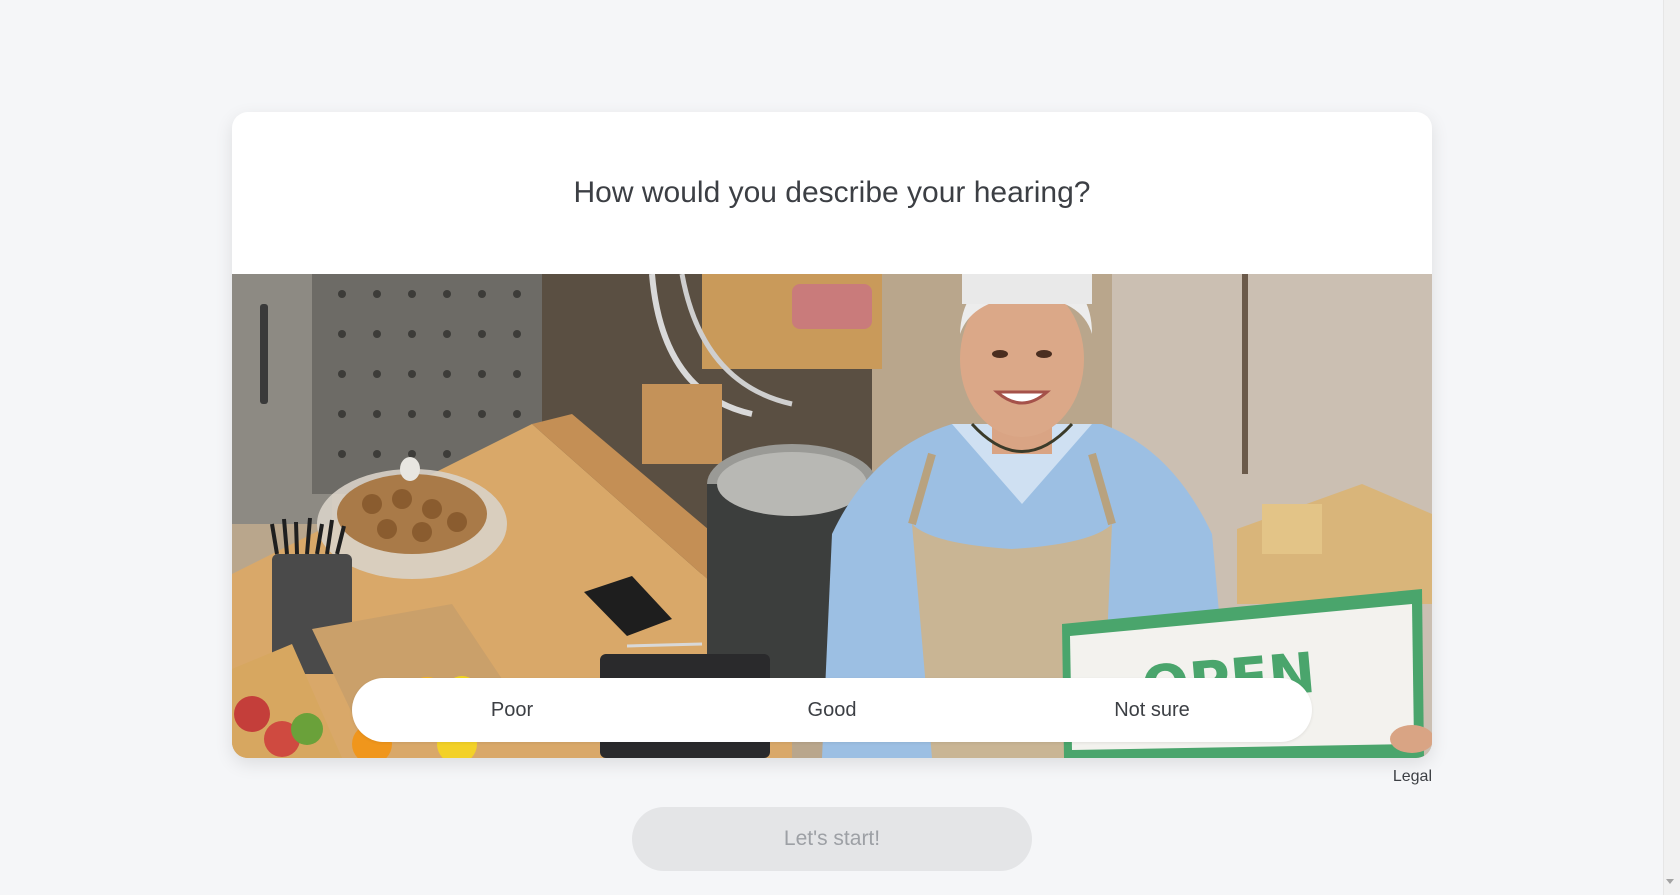 This screenshot has height=895, width=1680. What do you see at coordinates (832, 192) in the screenshot?
I see `question-title: How would you describe your hearing?` at bounding box center [832, 192].